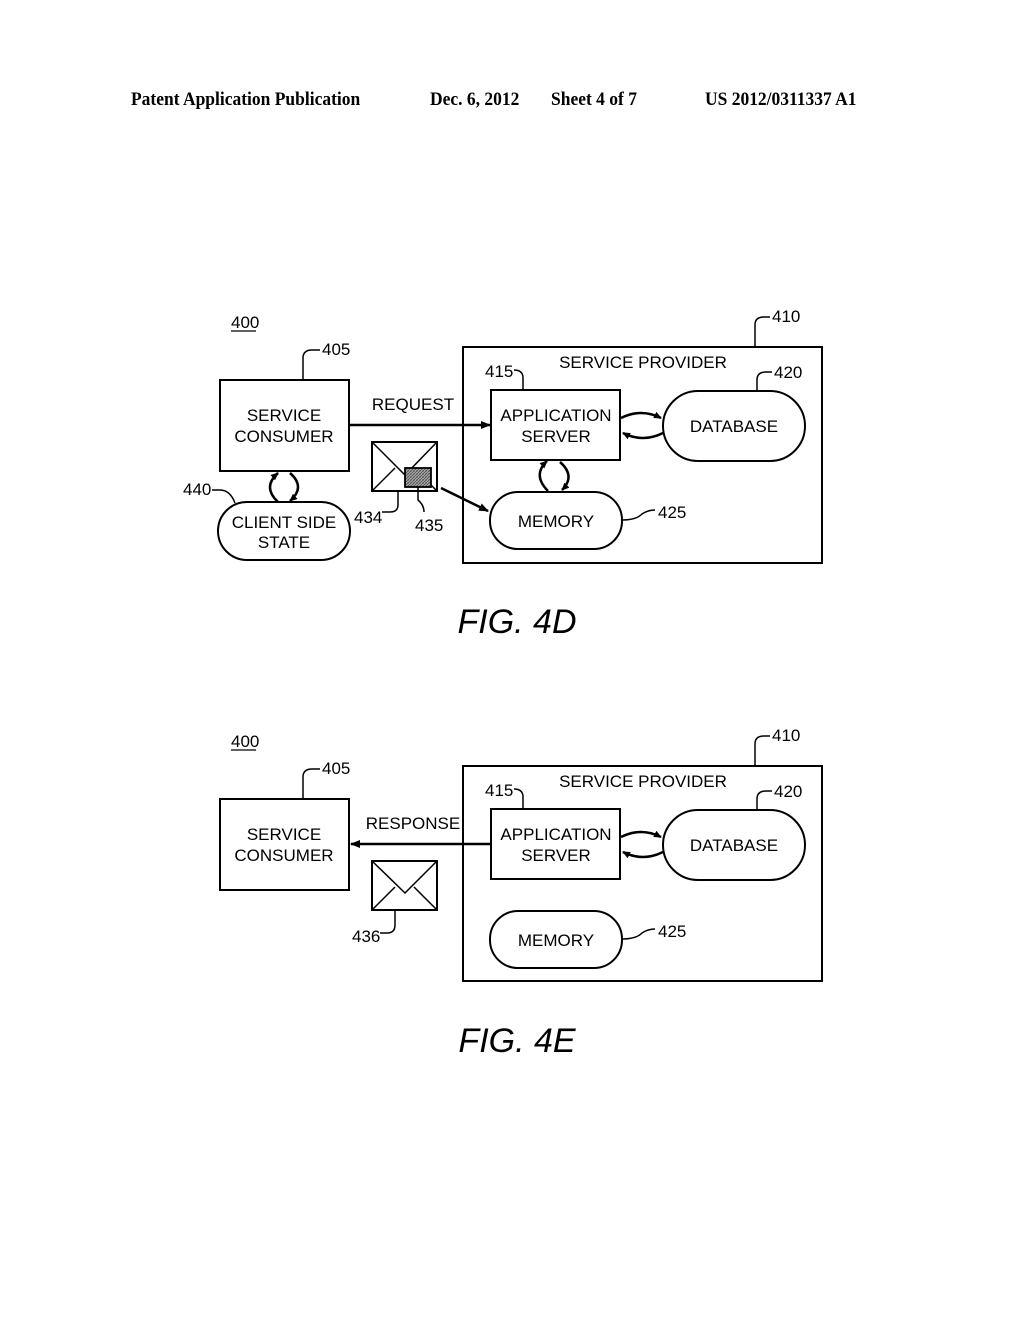 This screenshot has width=1024, height=1320. Describe the element at coordinates (284, 542) in the screenshot. I see `client-side-state-label-line2: STATE` at that location.